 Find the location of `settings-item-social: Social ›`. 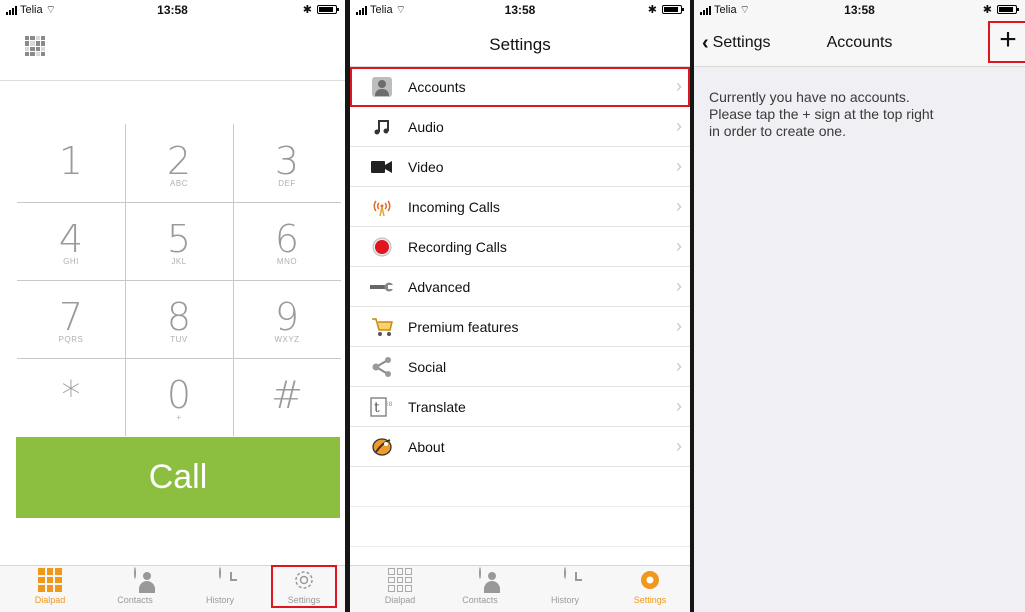

settings-item-social: Social › is located at coordinates (520, 367).